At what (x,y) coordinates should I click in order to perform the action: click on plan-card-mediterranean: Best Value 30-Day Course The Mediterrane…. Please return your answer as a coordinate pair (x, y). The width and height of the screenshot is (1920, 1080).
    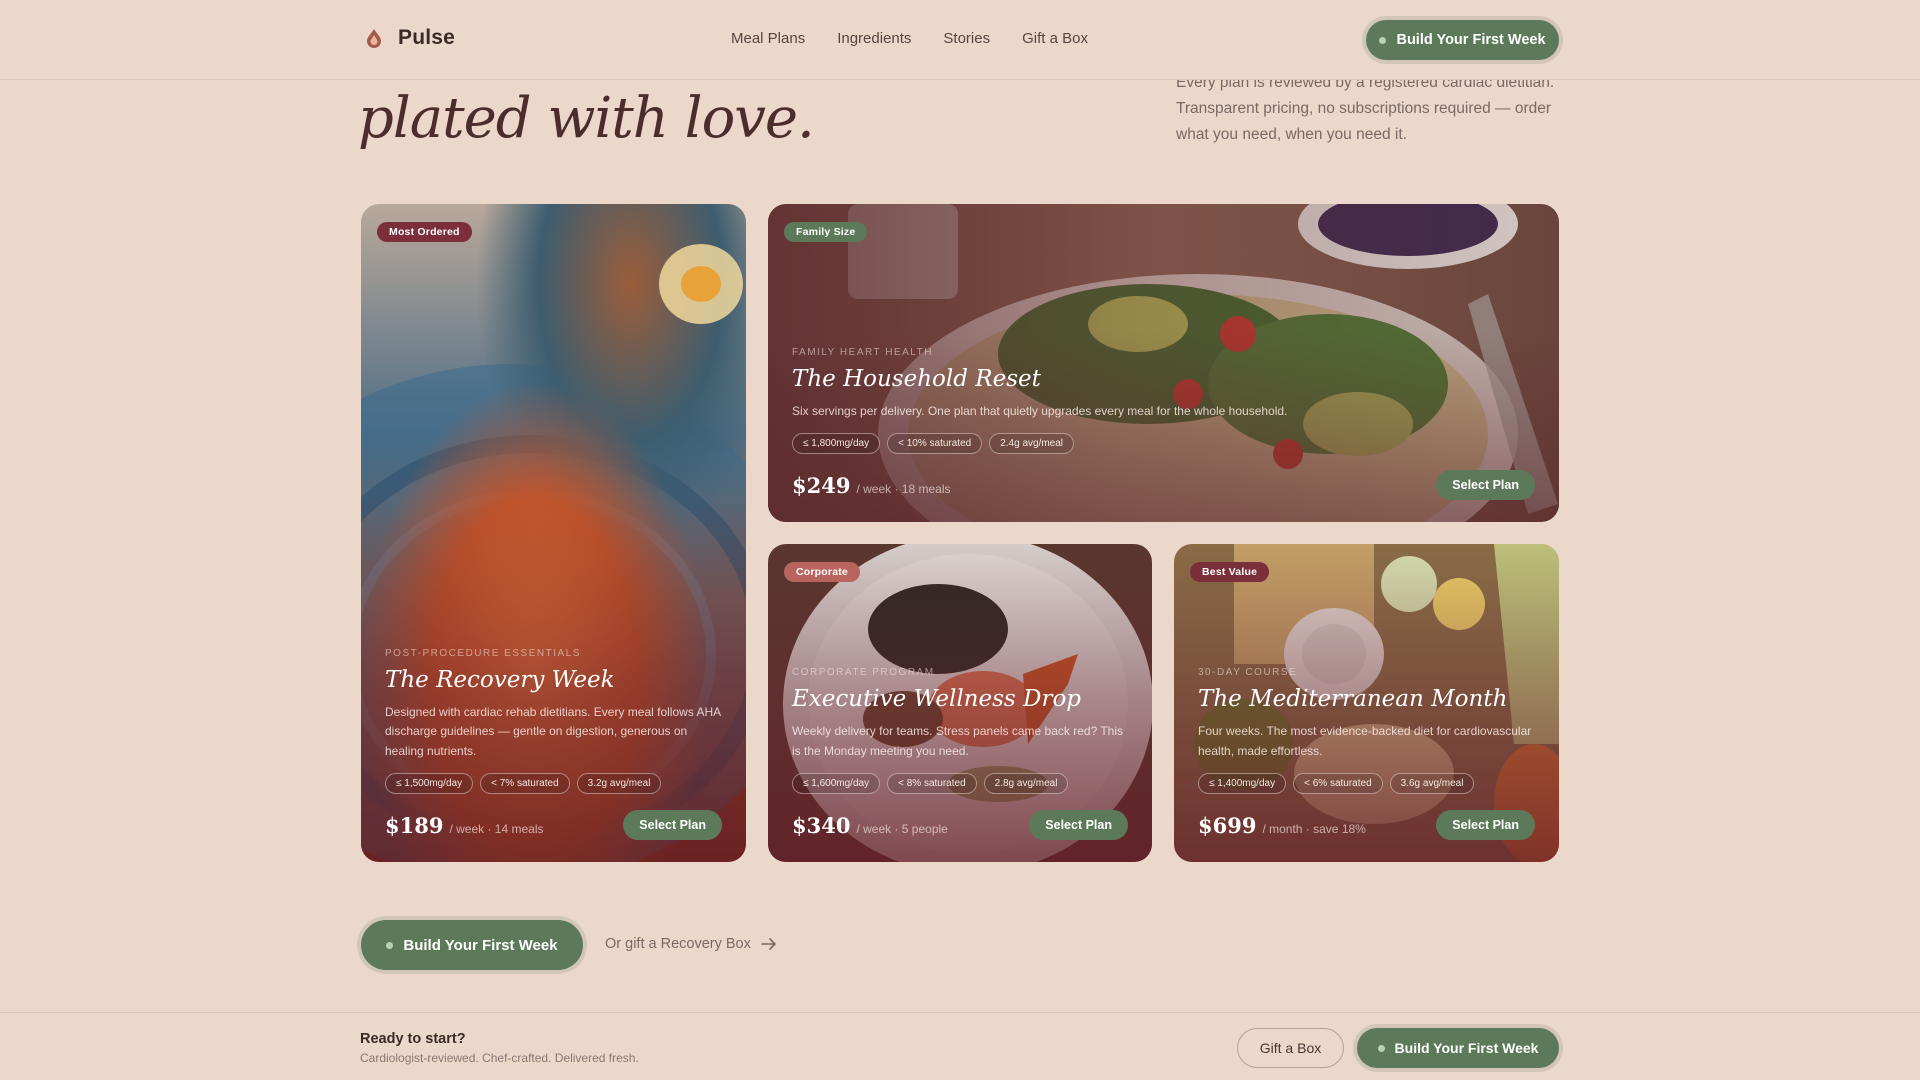
    Looking at the image, I should click on (1366, 703).